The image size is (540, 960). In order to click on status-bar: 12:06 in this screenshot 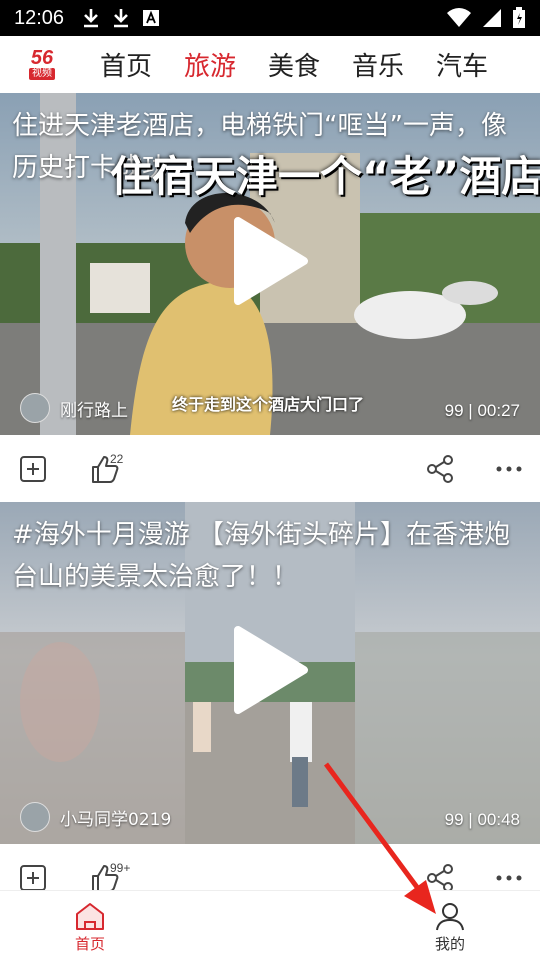, I will do `click(270, 18)`.